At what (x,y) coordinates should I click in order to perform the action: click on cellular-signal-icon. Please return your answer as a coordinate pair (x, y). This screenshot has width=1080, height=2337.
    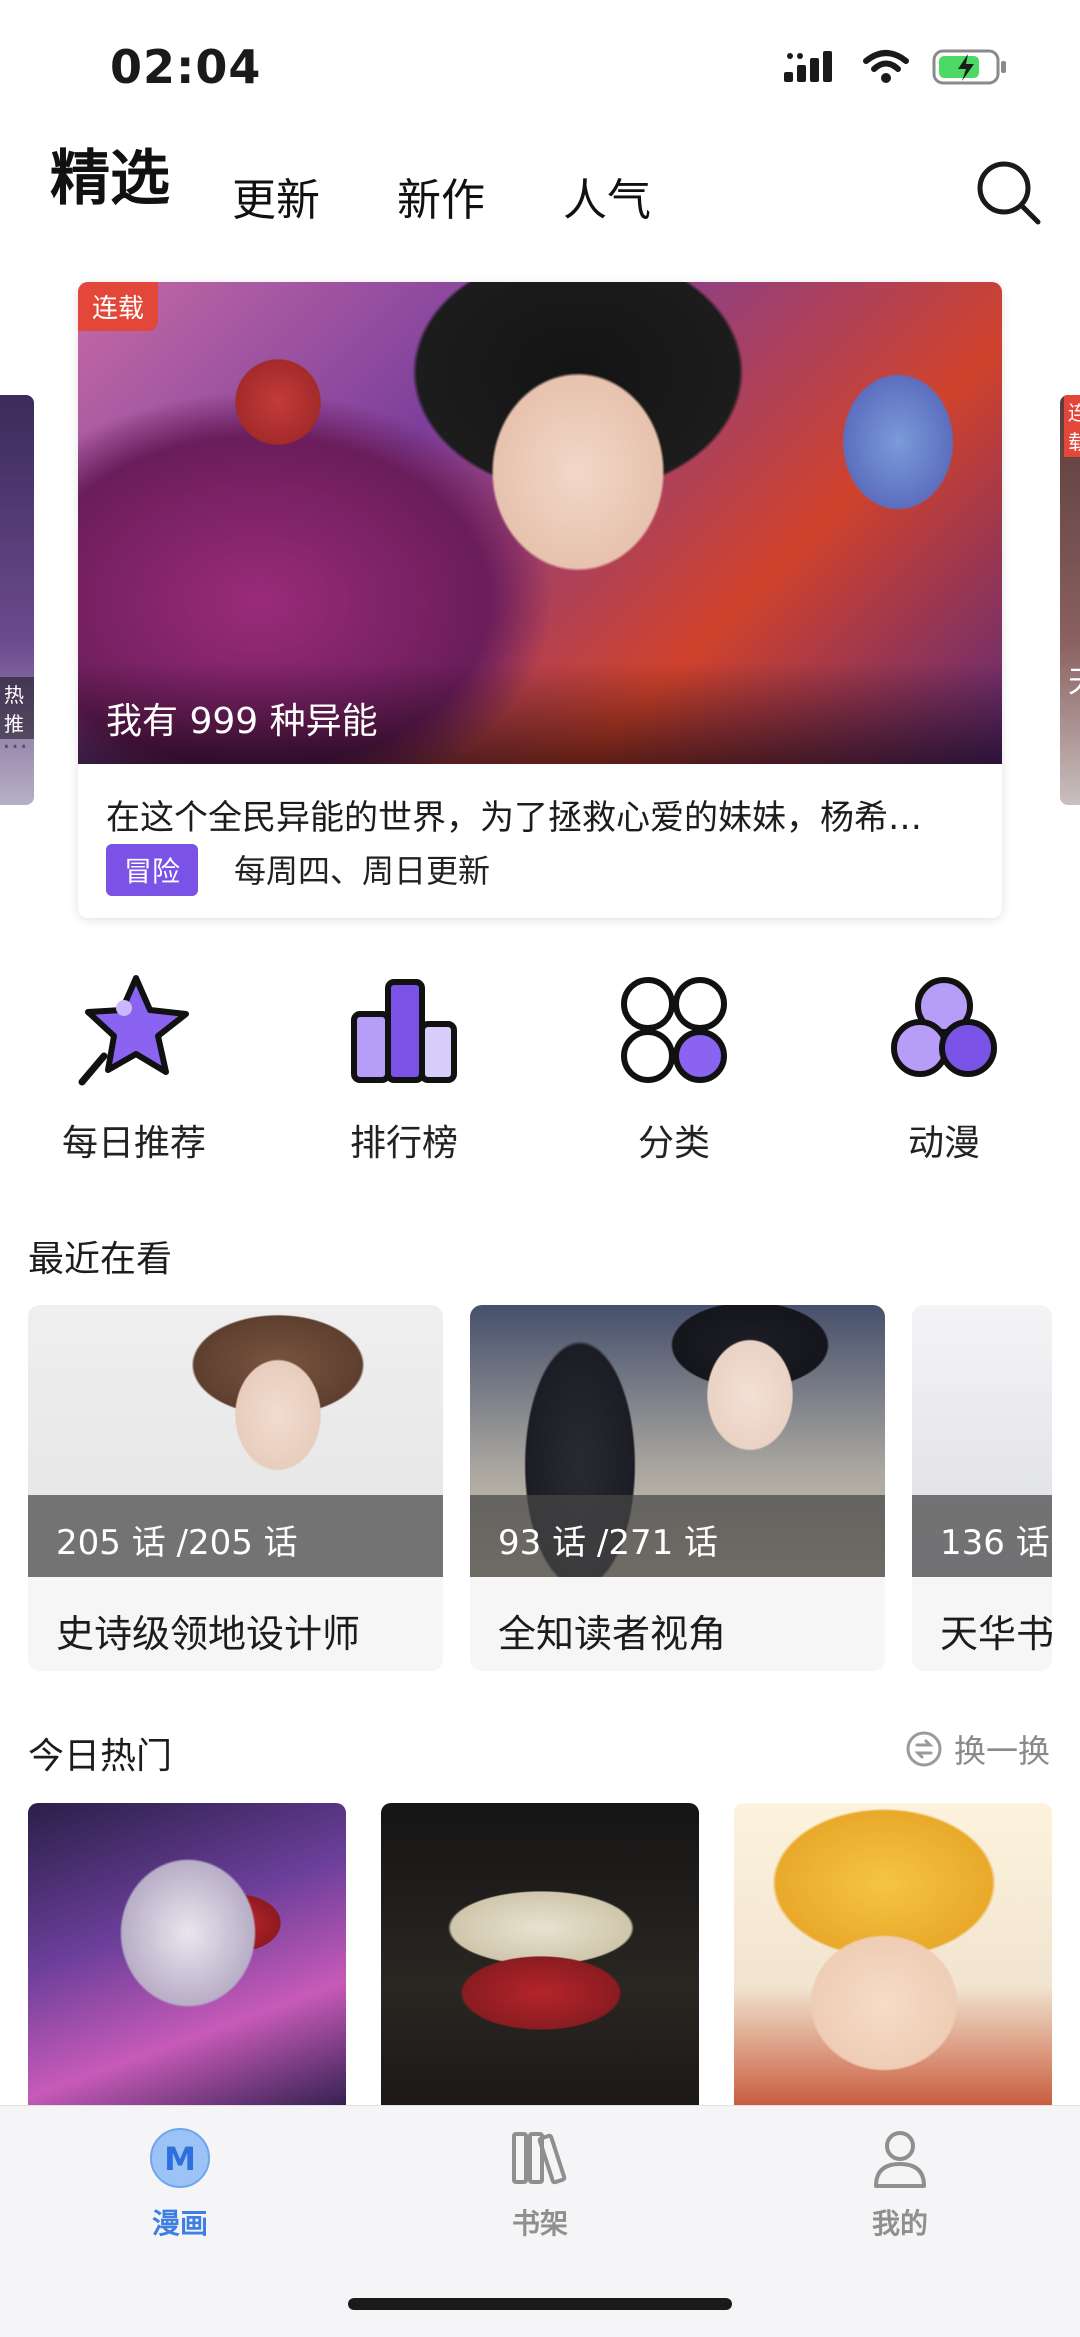
    Looking at the image, I should click on (808, 66).